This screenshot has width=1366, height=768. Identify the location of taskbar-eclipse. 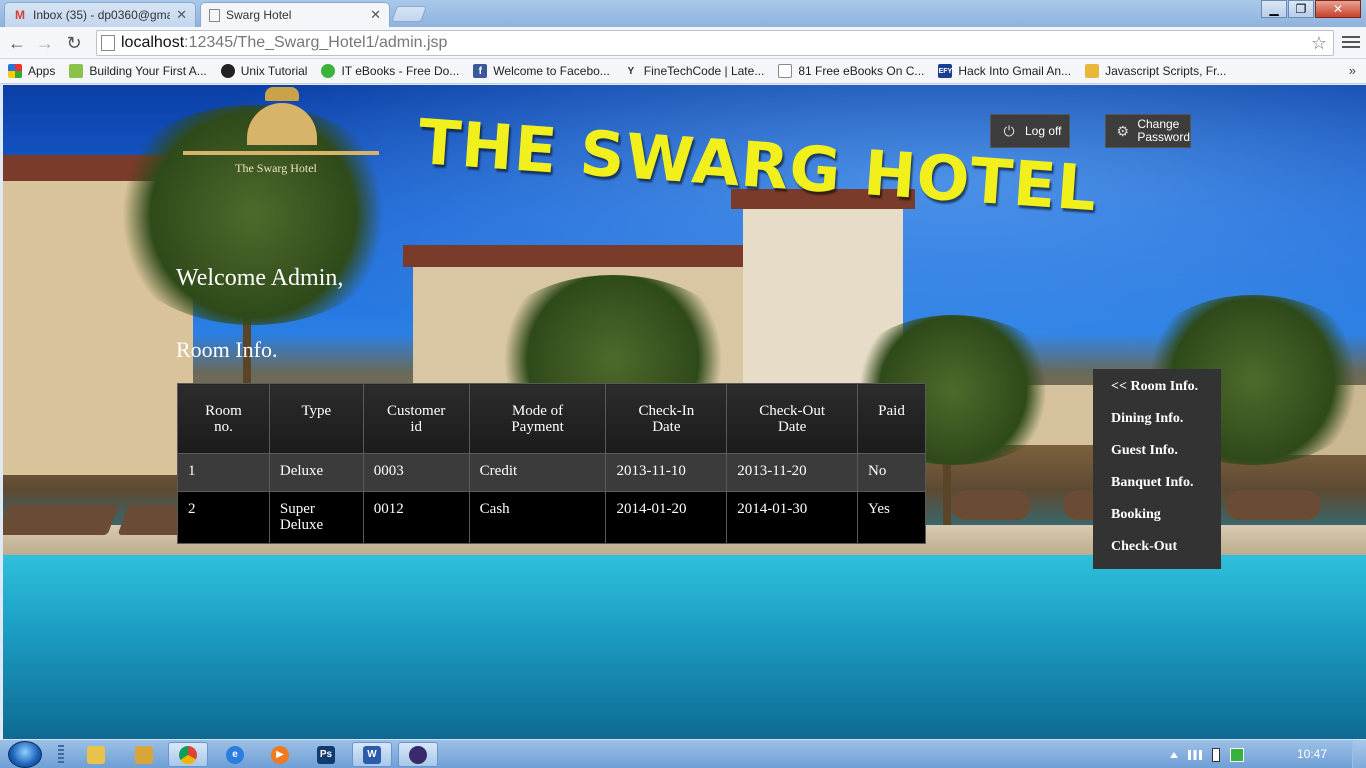
(418, 754).